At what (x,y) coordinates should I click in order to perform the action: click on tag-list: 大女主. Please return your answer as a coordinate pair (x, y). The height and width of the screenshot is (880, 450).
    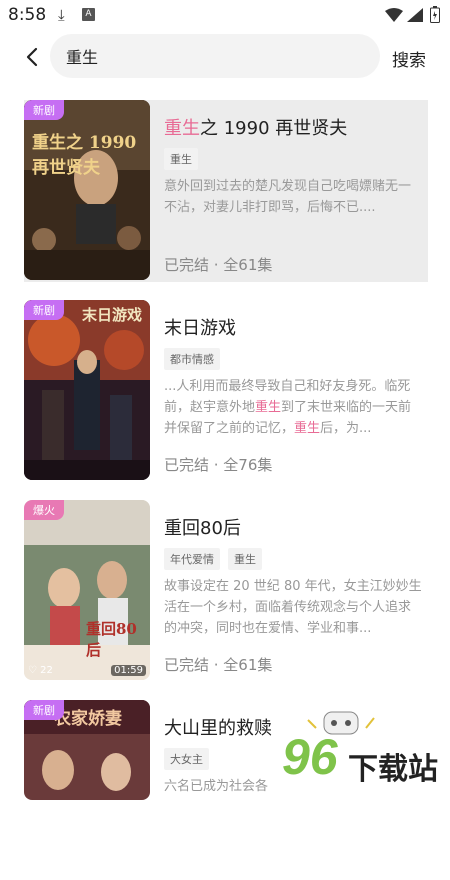
    Looking at the image, I should click on (190, 759).